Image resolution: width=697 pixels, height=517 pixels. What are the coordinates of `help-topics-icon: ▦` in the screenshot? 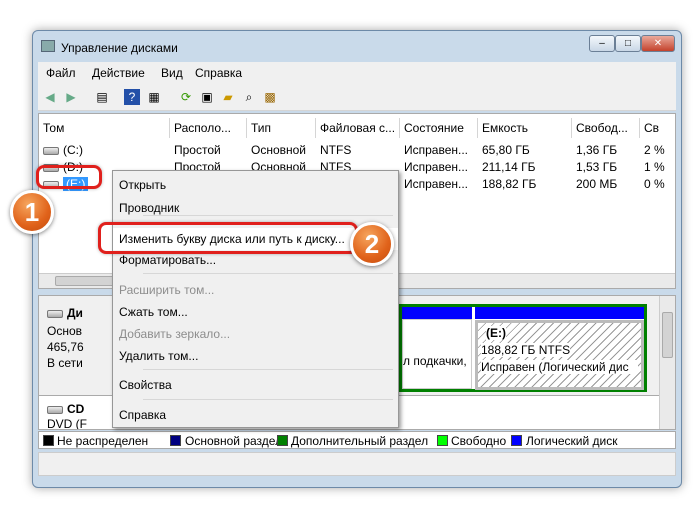 It's located at (154, 97).